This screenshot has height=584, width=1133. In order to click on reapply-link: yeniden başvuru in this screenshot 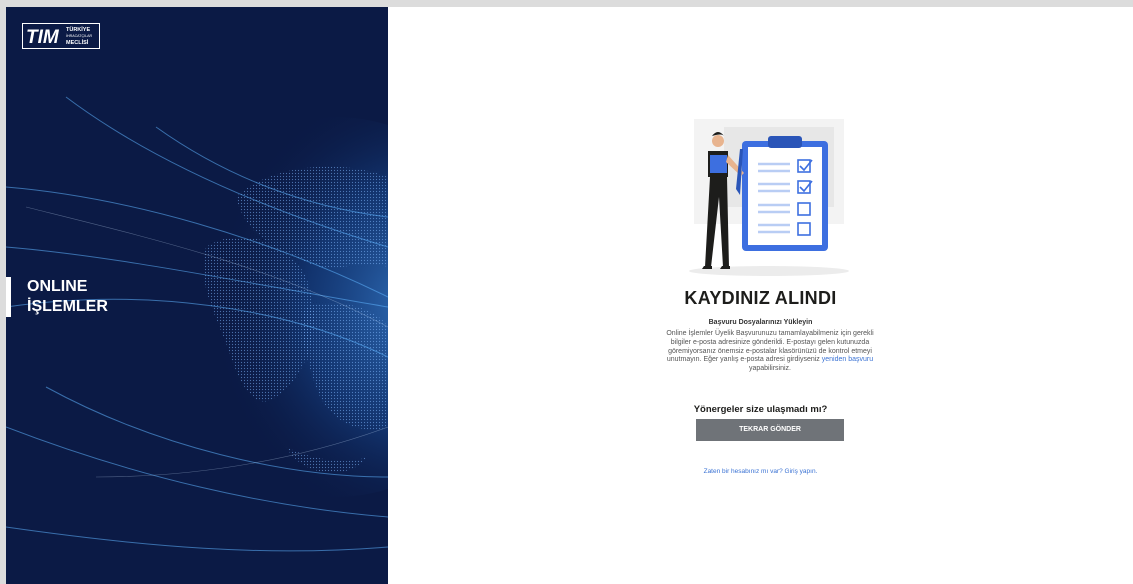, I will do `click(847, 359)`.